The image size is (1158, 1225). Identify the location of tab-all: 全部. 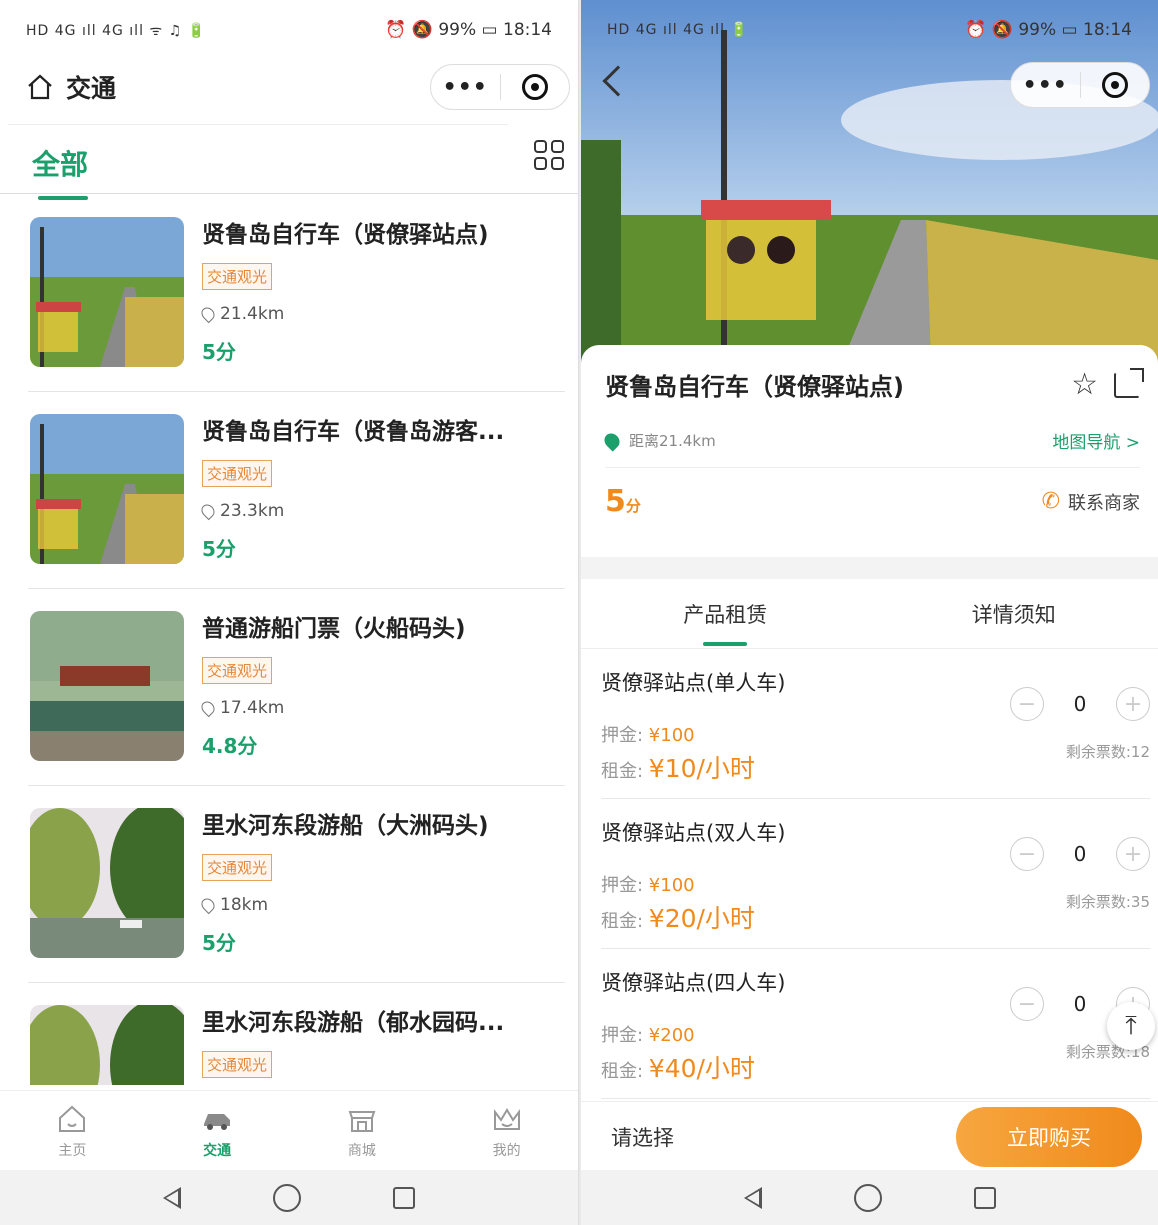
(60, 163).